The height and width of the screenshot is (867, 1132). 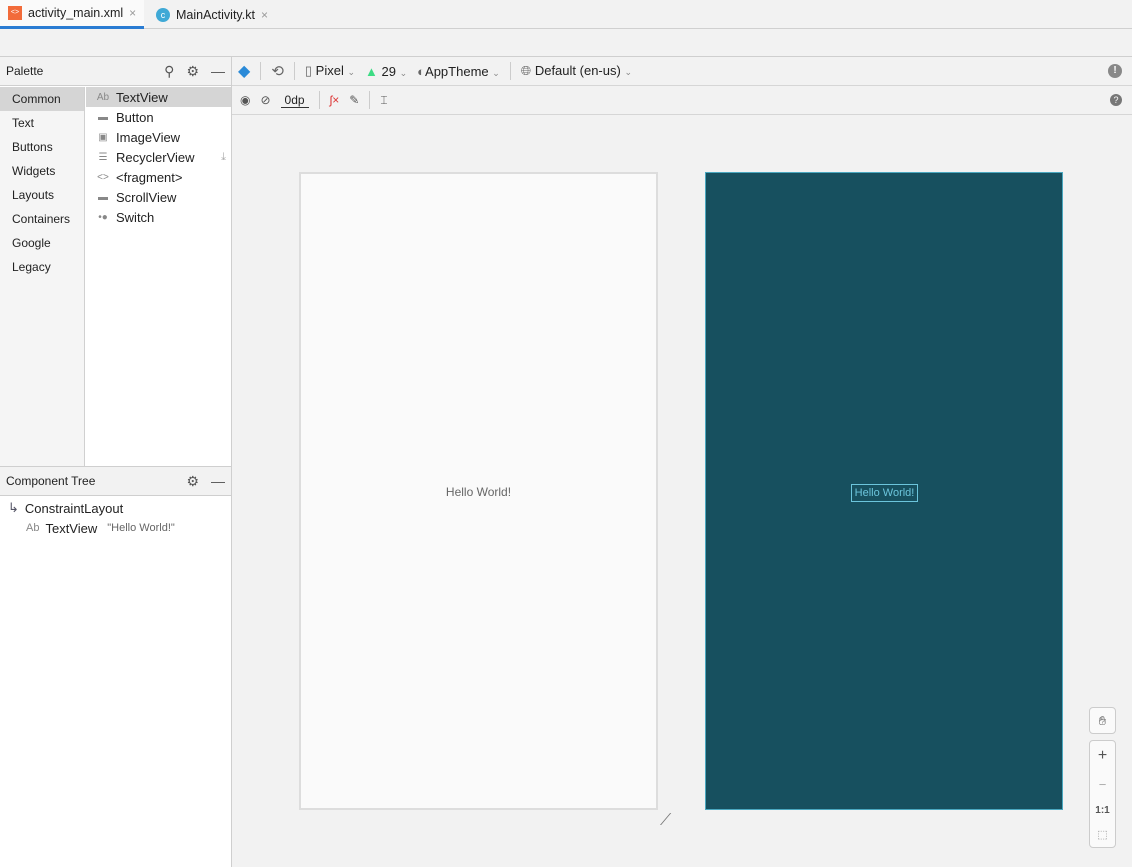 I want to click on palette-item-switch: •● Switch, so click(x=158, y=217).